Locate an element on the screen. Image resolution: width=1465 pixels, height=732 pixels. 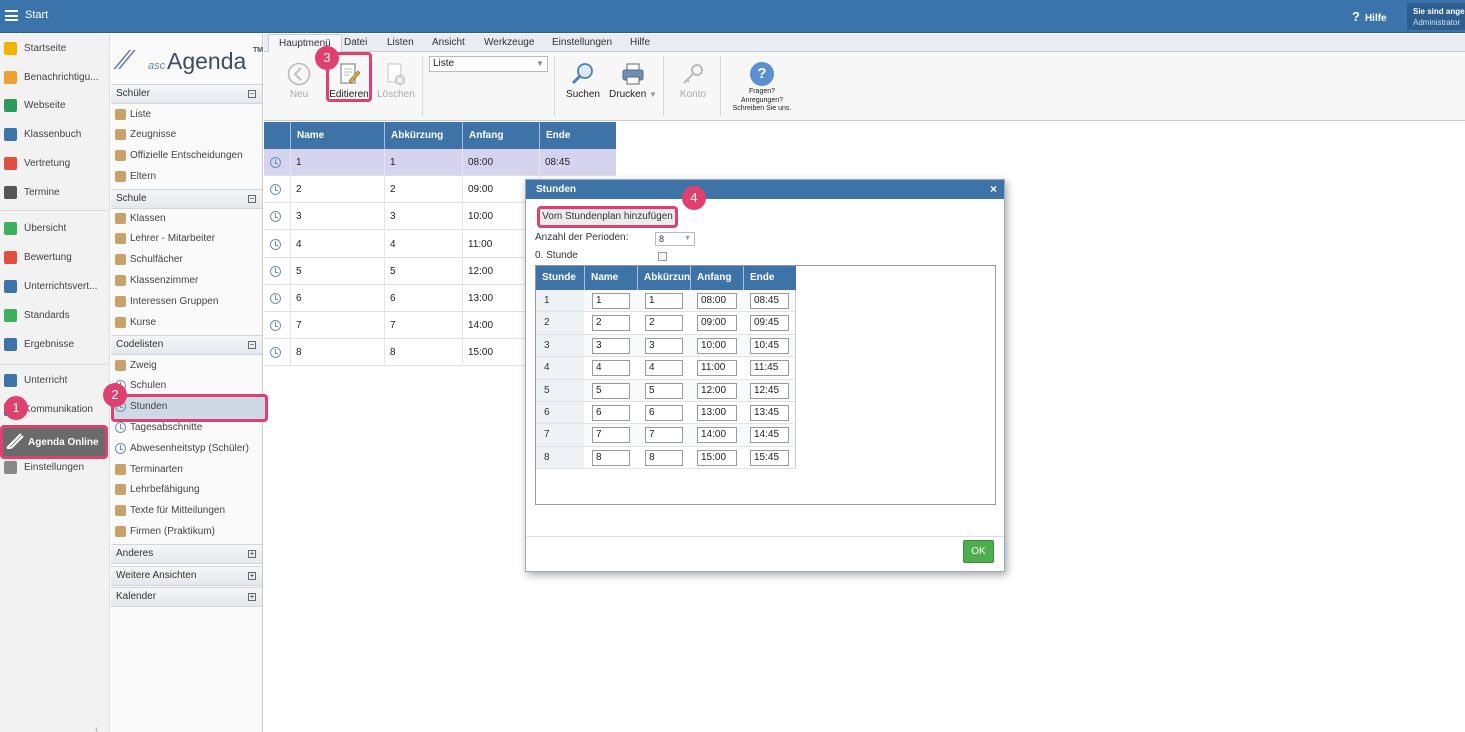
delete-button: Löschen is located at coordinates (396, 86).